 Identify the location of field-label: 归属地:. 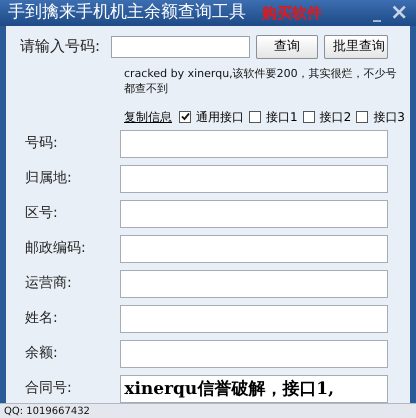
(48, 178).